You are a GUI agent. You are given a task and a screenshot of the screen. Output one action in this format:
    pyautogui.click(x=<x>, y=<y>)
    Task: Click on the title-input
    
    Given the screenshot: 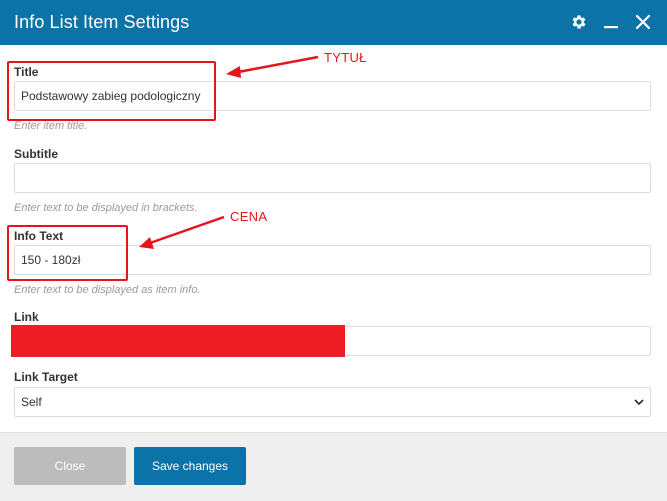 What is the action you would take?
    pyautogui.click(x=332, y=96)
    